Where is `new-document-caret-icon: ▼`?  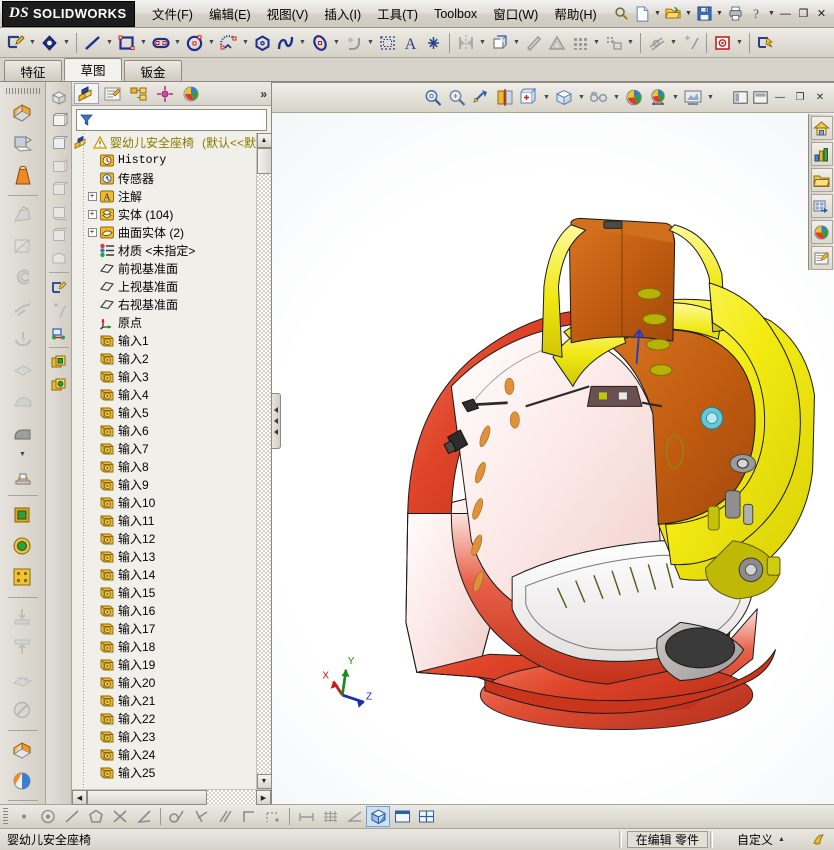
new-document-caret-icon: ▼ is located at coordinates (657, 13).